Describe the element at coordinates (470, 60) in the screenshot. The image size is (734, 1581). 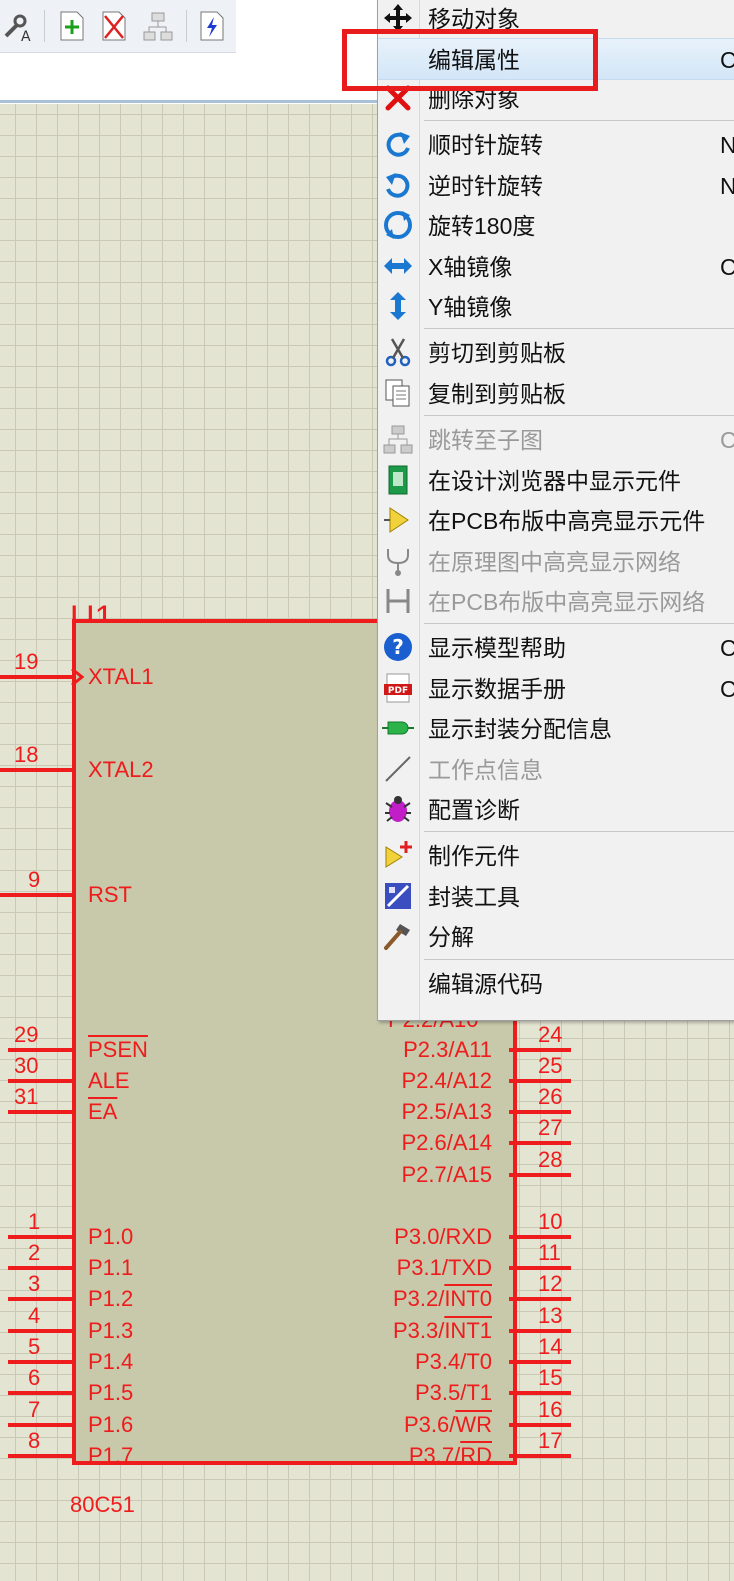
I see `annotation-highlight-box` at that location.